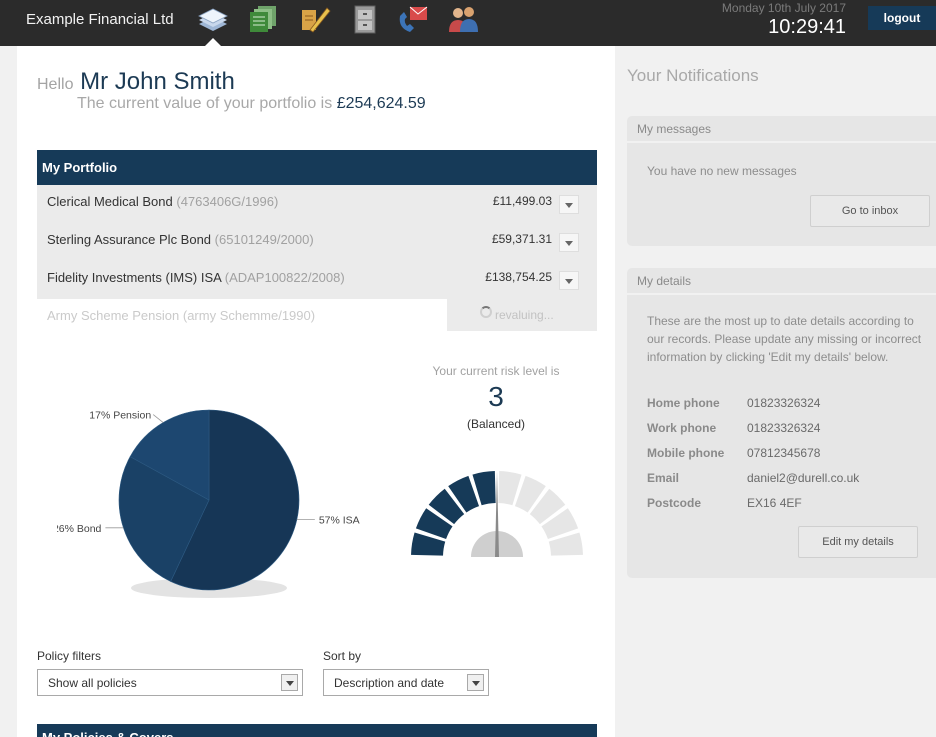  I want to click on sort-by-label: Sort by, so click(342, 656).